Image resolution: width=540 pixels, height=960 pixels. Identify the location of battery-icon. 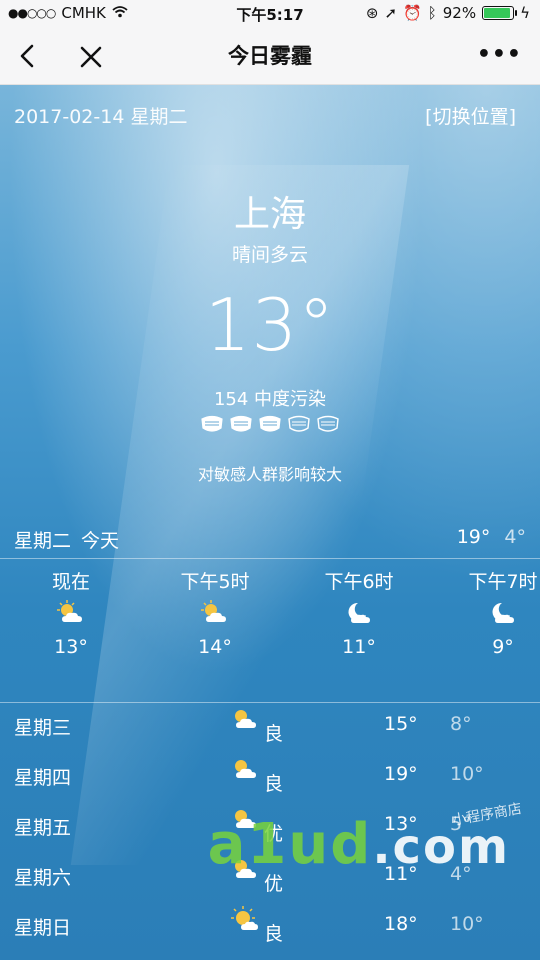
(500, 13).